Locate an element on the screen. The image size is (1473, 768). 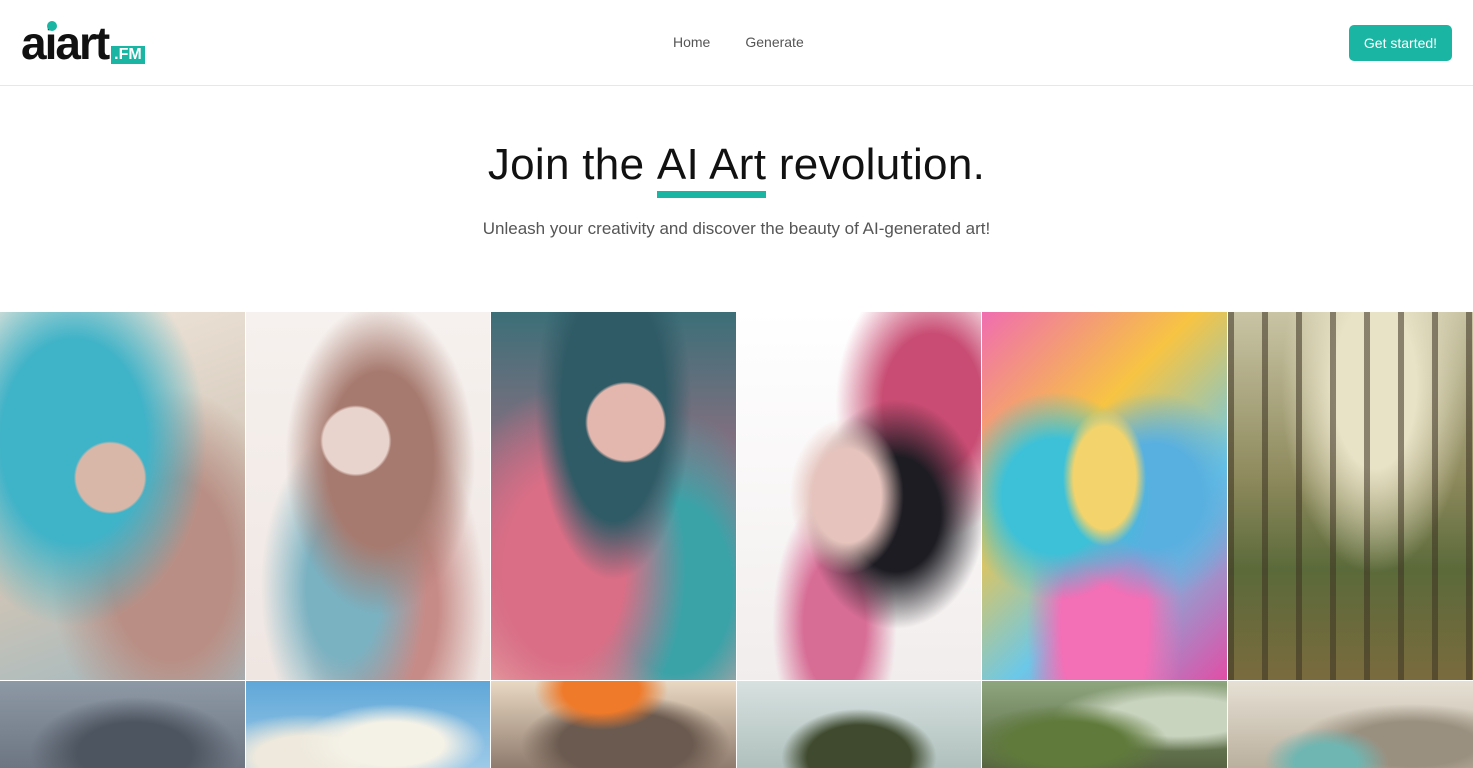
get-started-button: Get started! is located at coordinates (1400, 43).